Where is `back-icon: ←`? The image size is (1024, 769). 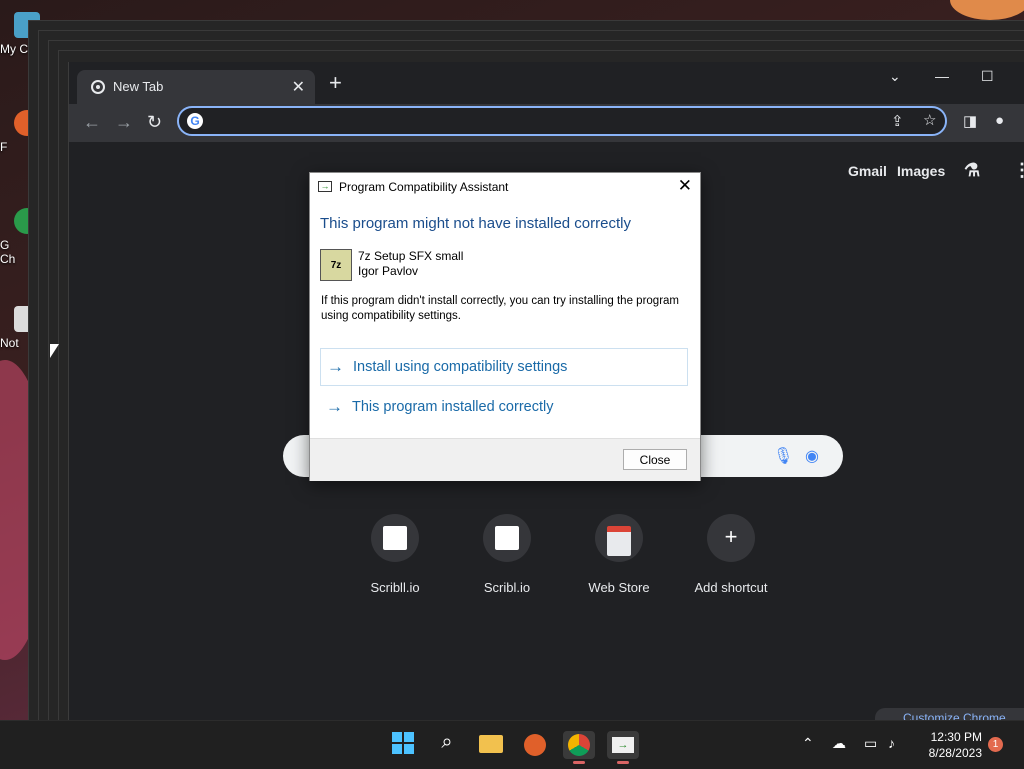 back-icon: ← is located at coordinates (92, 122).